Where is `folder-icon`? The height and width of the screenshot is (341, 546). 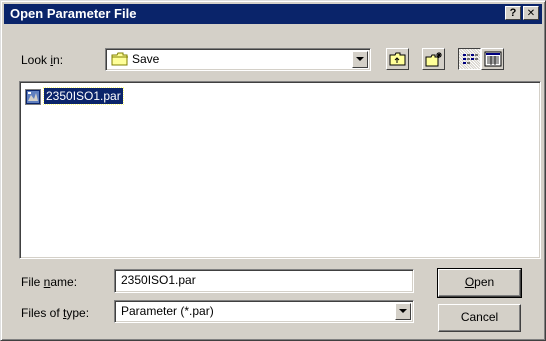 folder-icon is located at coordinates (120, 60).